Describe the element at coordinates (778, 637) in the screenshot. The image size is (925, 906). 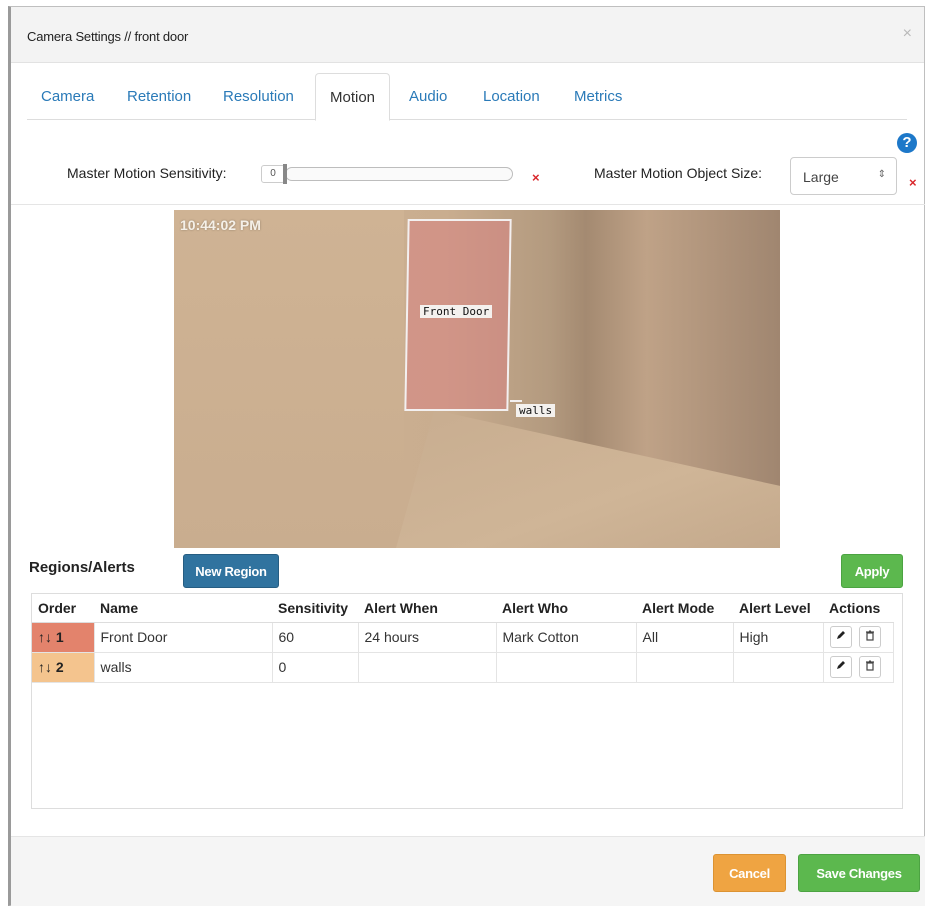
I see `alert-level-cell: High` at that location.